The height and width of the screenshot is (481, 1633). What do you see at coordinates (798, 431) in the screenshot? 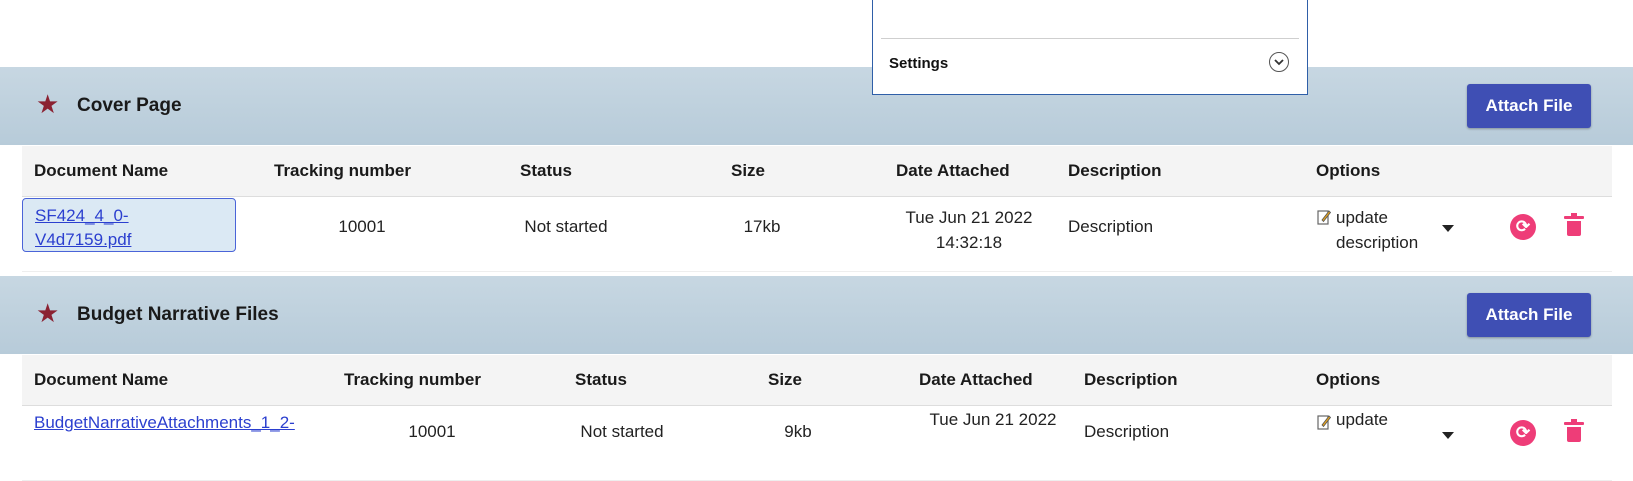
I see `file-size: 9kb` at bounding box center [798, 431].